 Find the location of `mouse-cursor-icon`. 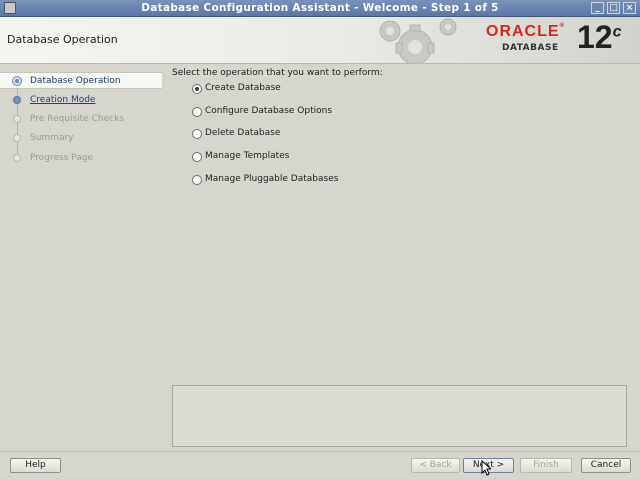

mouse-cursor-icon is located at coordinates (486, 468).